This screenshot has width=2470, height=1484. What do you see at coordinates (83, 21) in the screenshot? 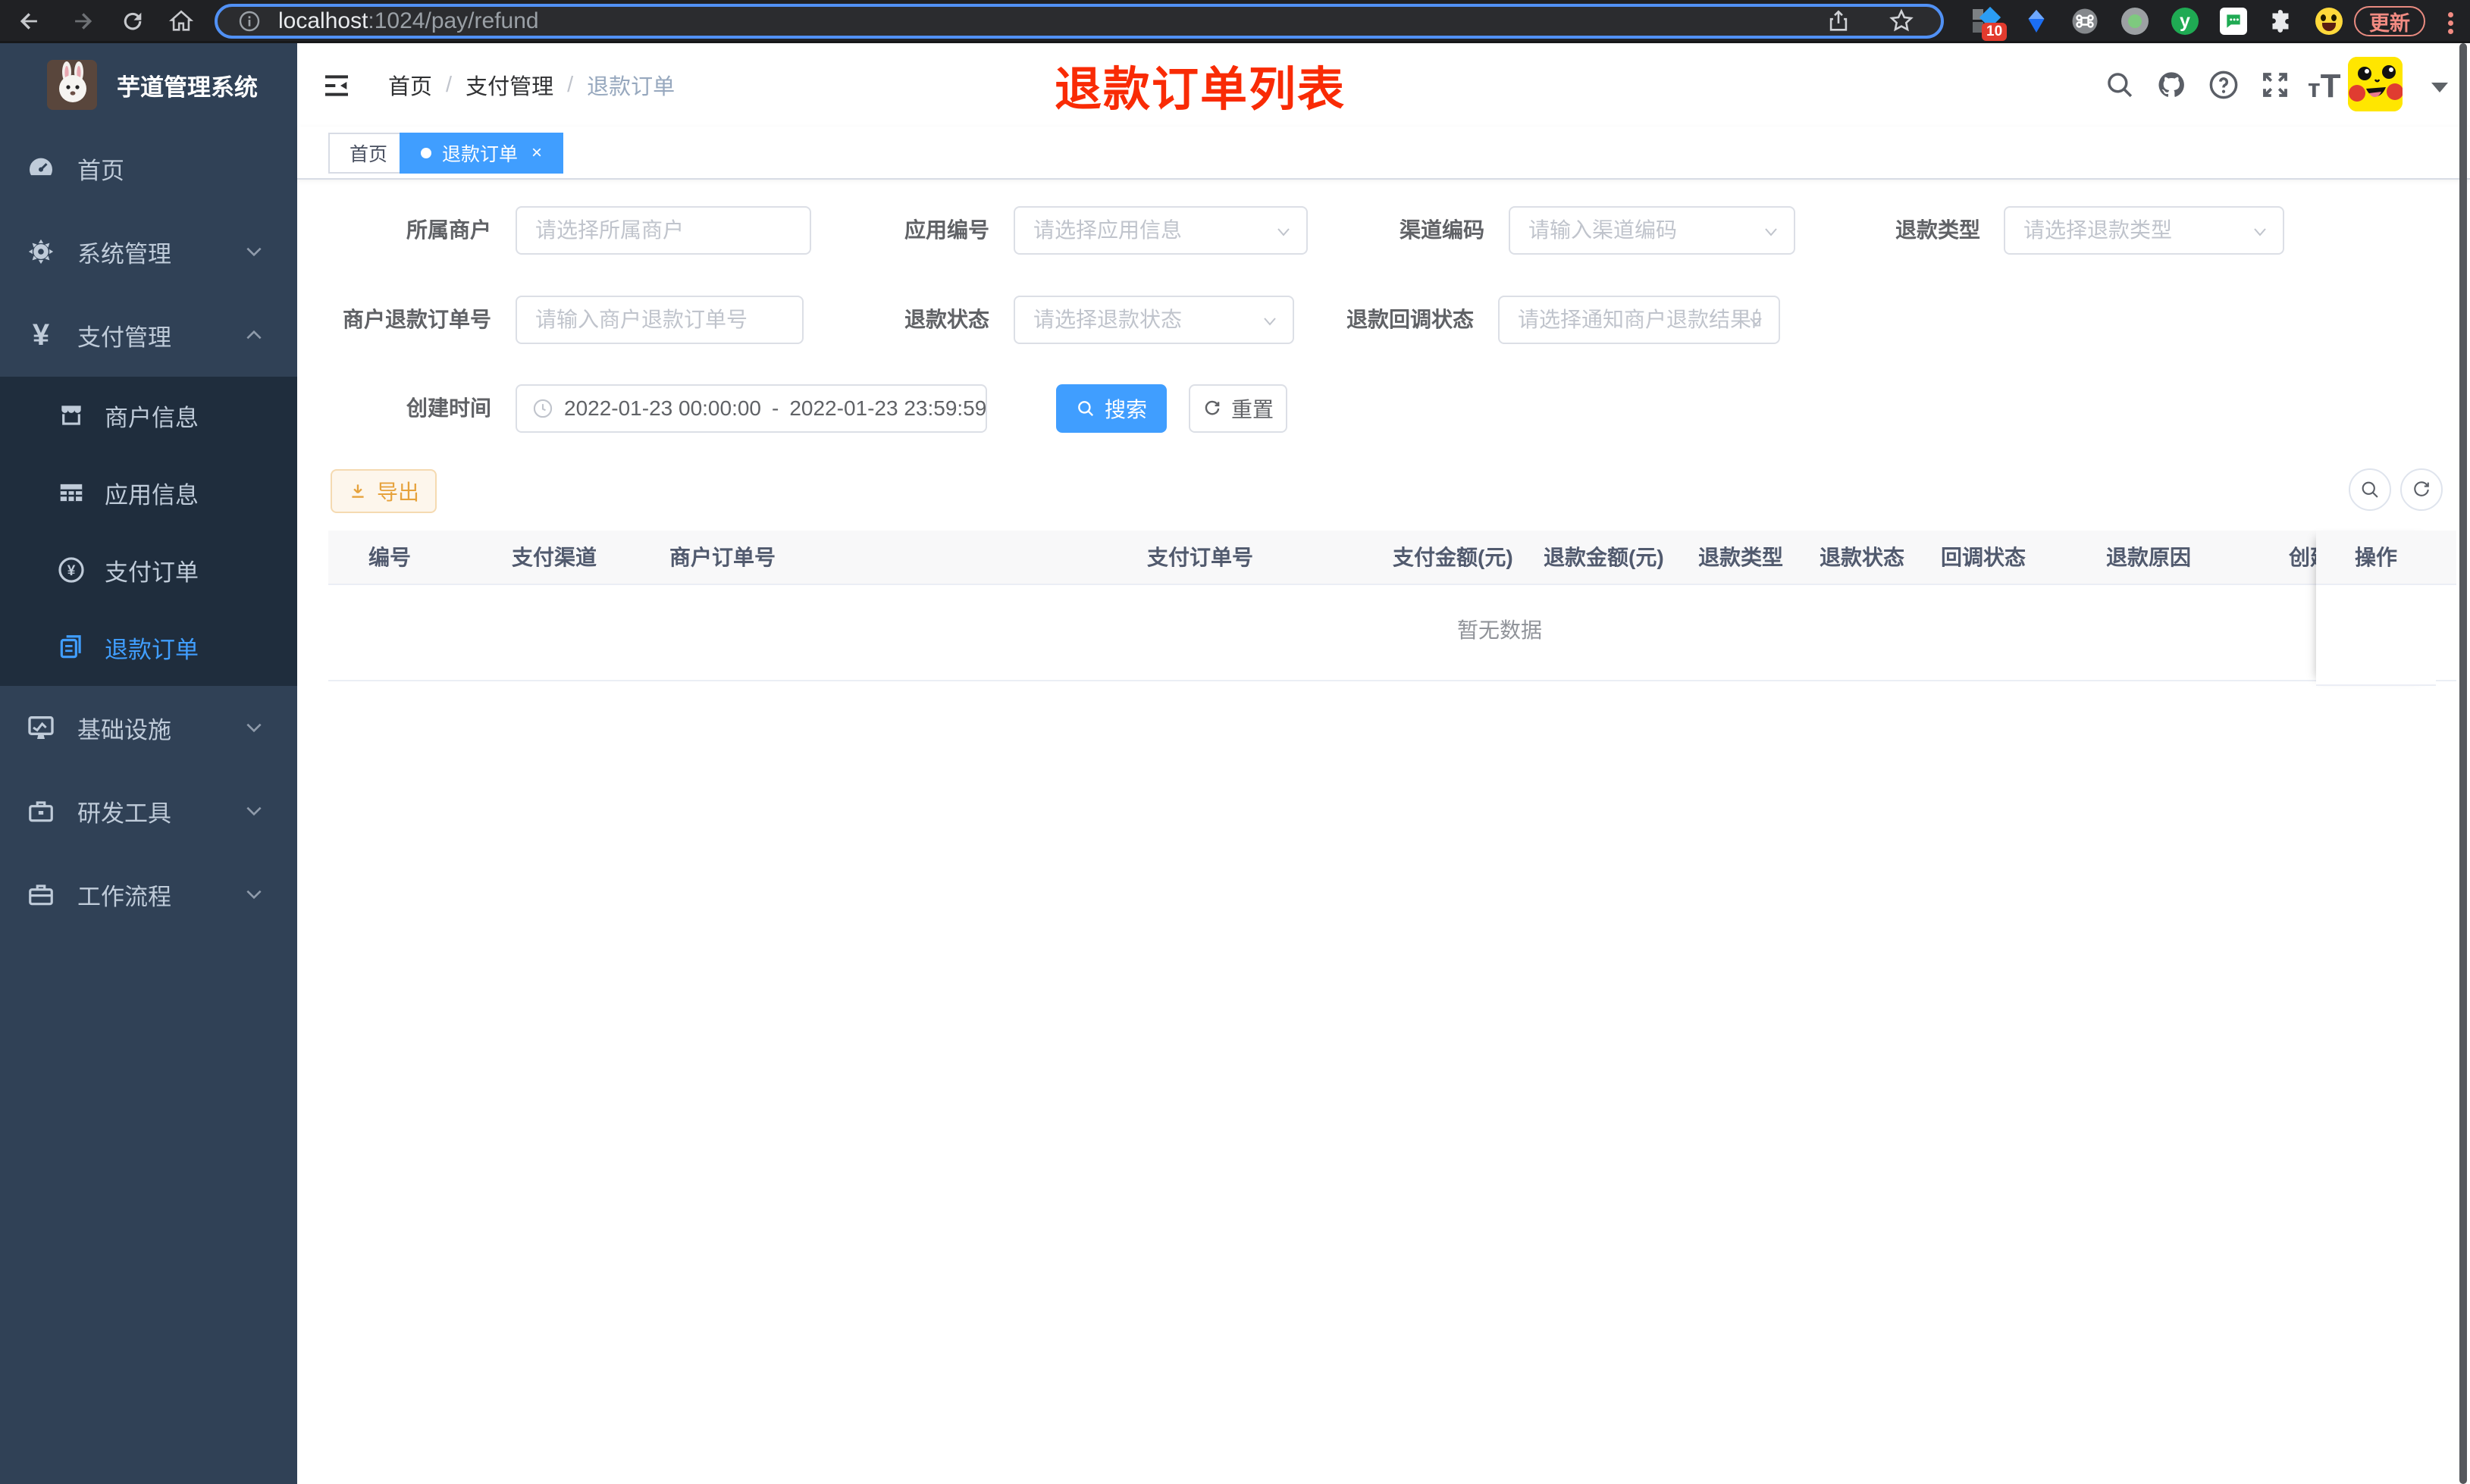
I see `forward-icon` at bounding box center [83, 21].